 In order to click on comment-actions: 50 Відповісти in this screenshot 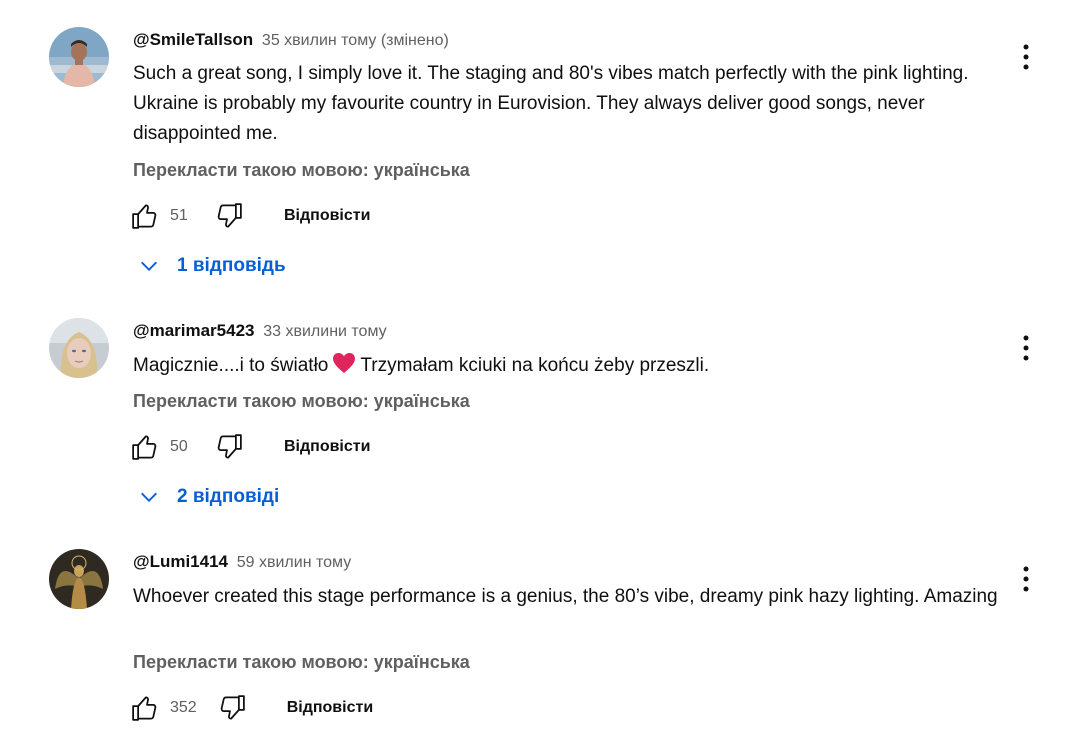, I will do `click(250, 447)`.